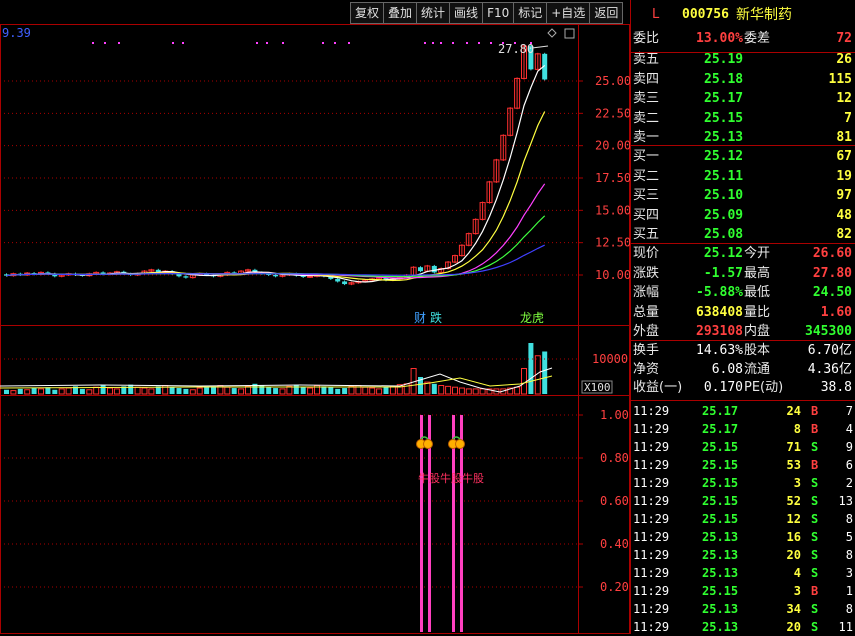  What do you see at coordinates (720, 609) in the screenshot?
I see `tick-price: 25.13` at bounding box center [720, 609].